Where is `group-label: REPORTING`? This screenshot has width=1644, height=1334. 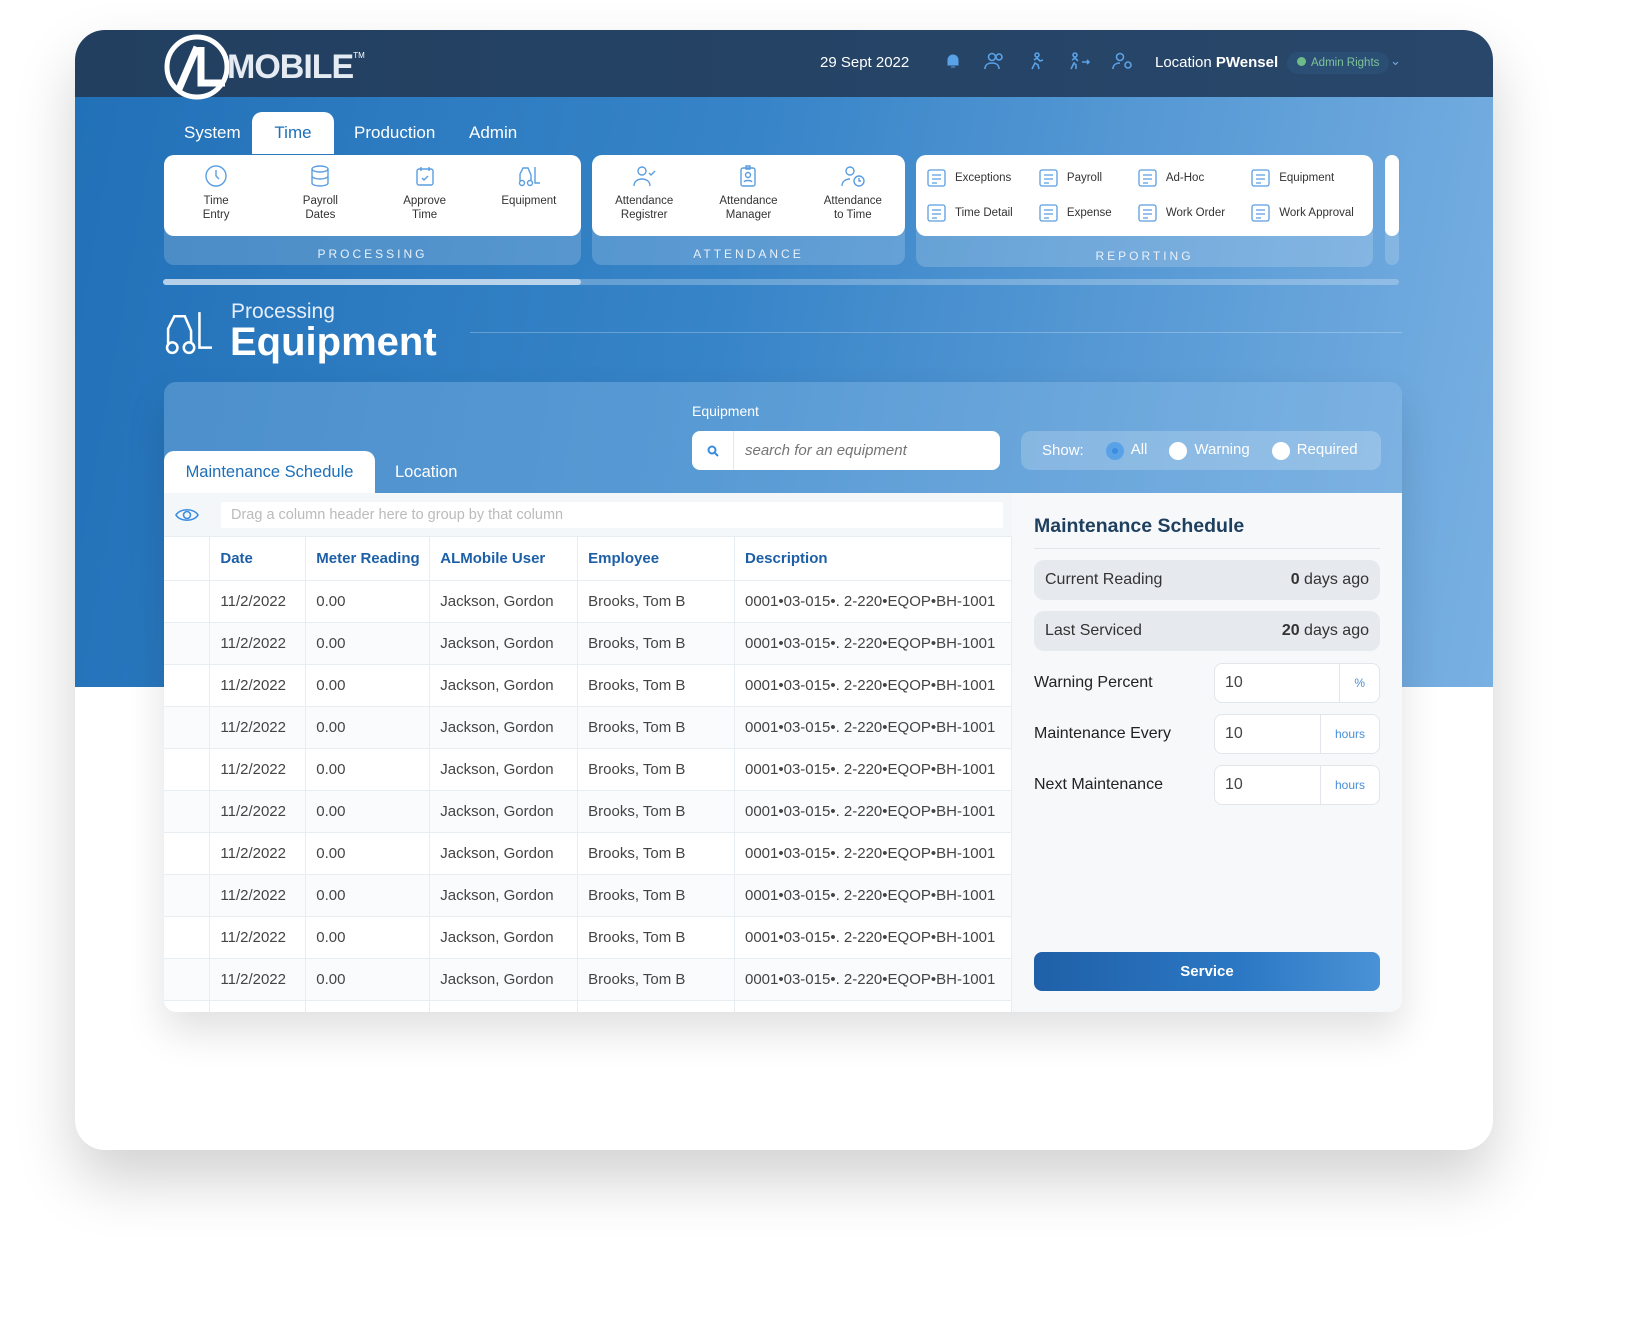
group-label: REPORTING is located at coordinates (1144, 256).